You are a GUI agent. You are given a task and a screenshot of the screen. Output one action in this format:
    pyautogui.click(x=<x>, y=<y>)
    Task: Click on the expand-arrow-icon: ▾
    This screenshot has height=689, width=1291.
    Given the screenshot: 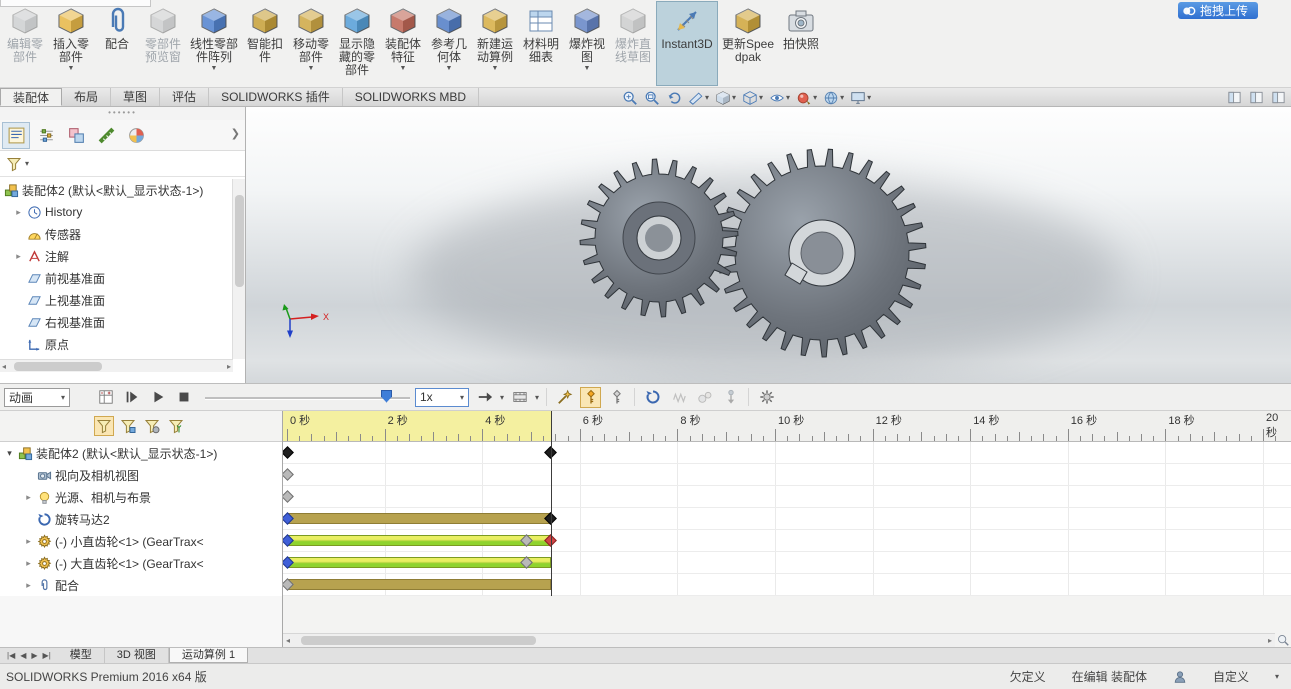 What is the action you would take?
    pyautogui.click(x=9, y=453)
    